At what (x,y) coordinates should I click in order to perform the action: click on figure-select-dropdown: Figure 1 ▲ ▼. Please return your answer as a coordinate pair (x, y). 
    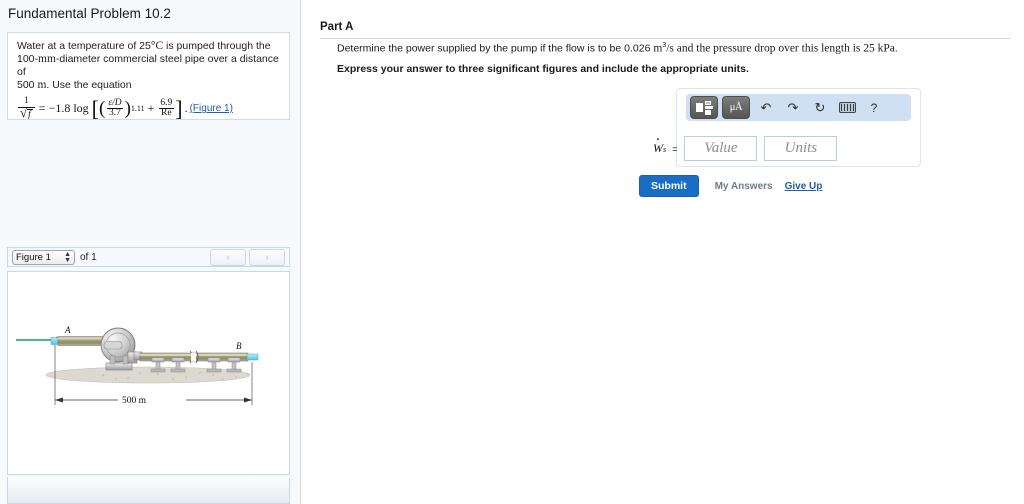
    Looking at the image, I should click on (43, 257).